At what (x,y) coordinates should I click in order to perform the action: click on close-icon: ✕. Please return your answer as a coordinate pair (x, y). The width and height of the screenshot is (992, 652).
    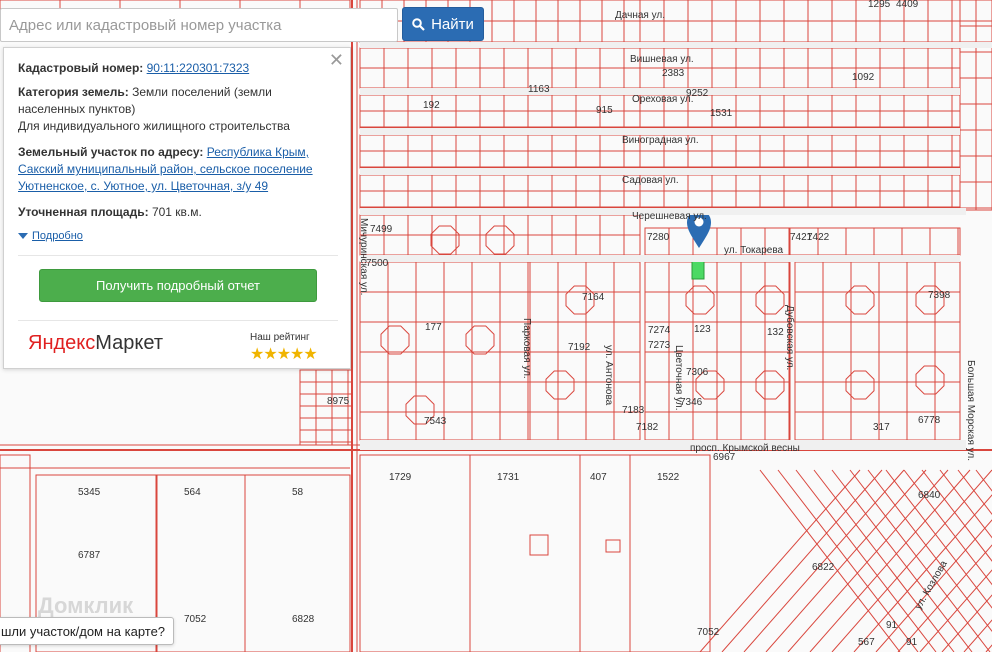
    Looking at the image, I should click on (336, 60).